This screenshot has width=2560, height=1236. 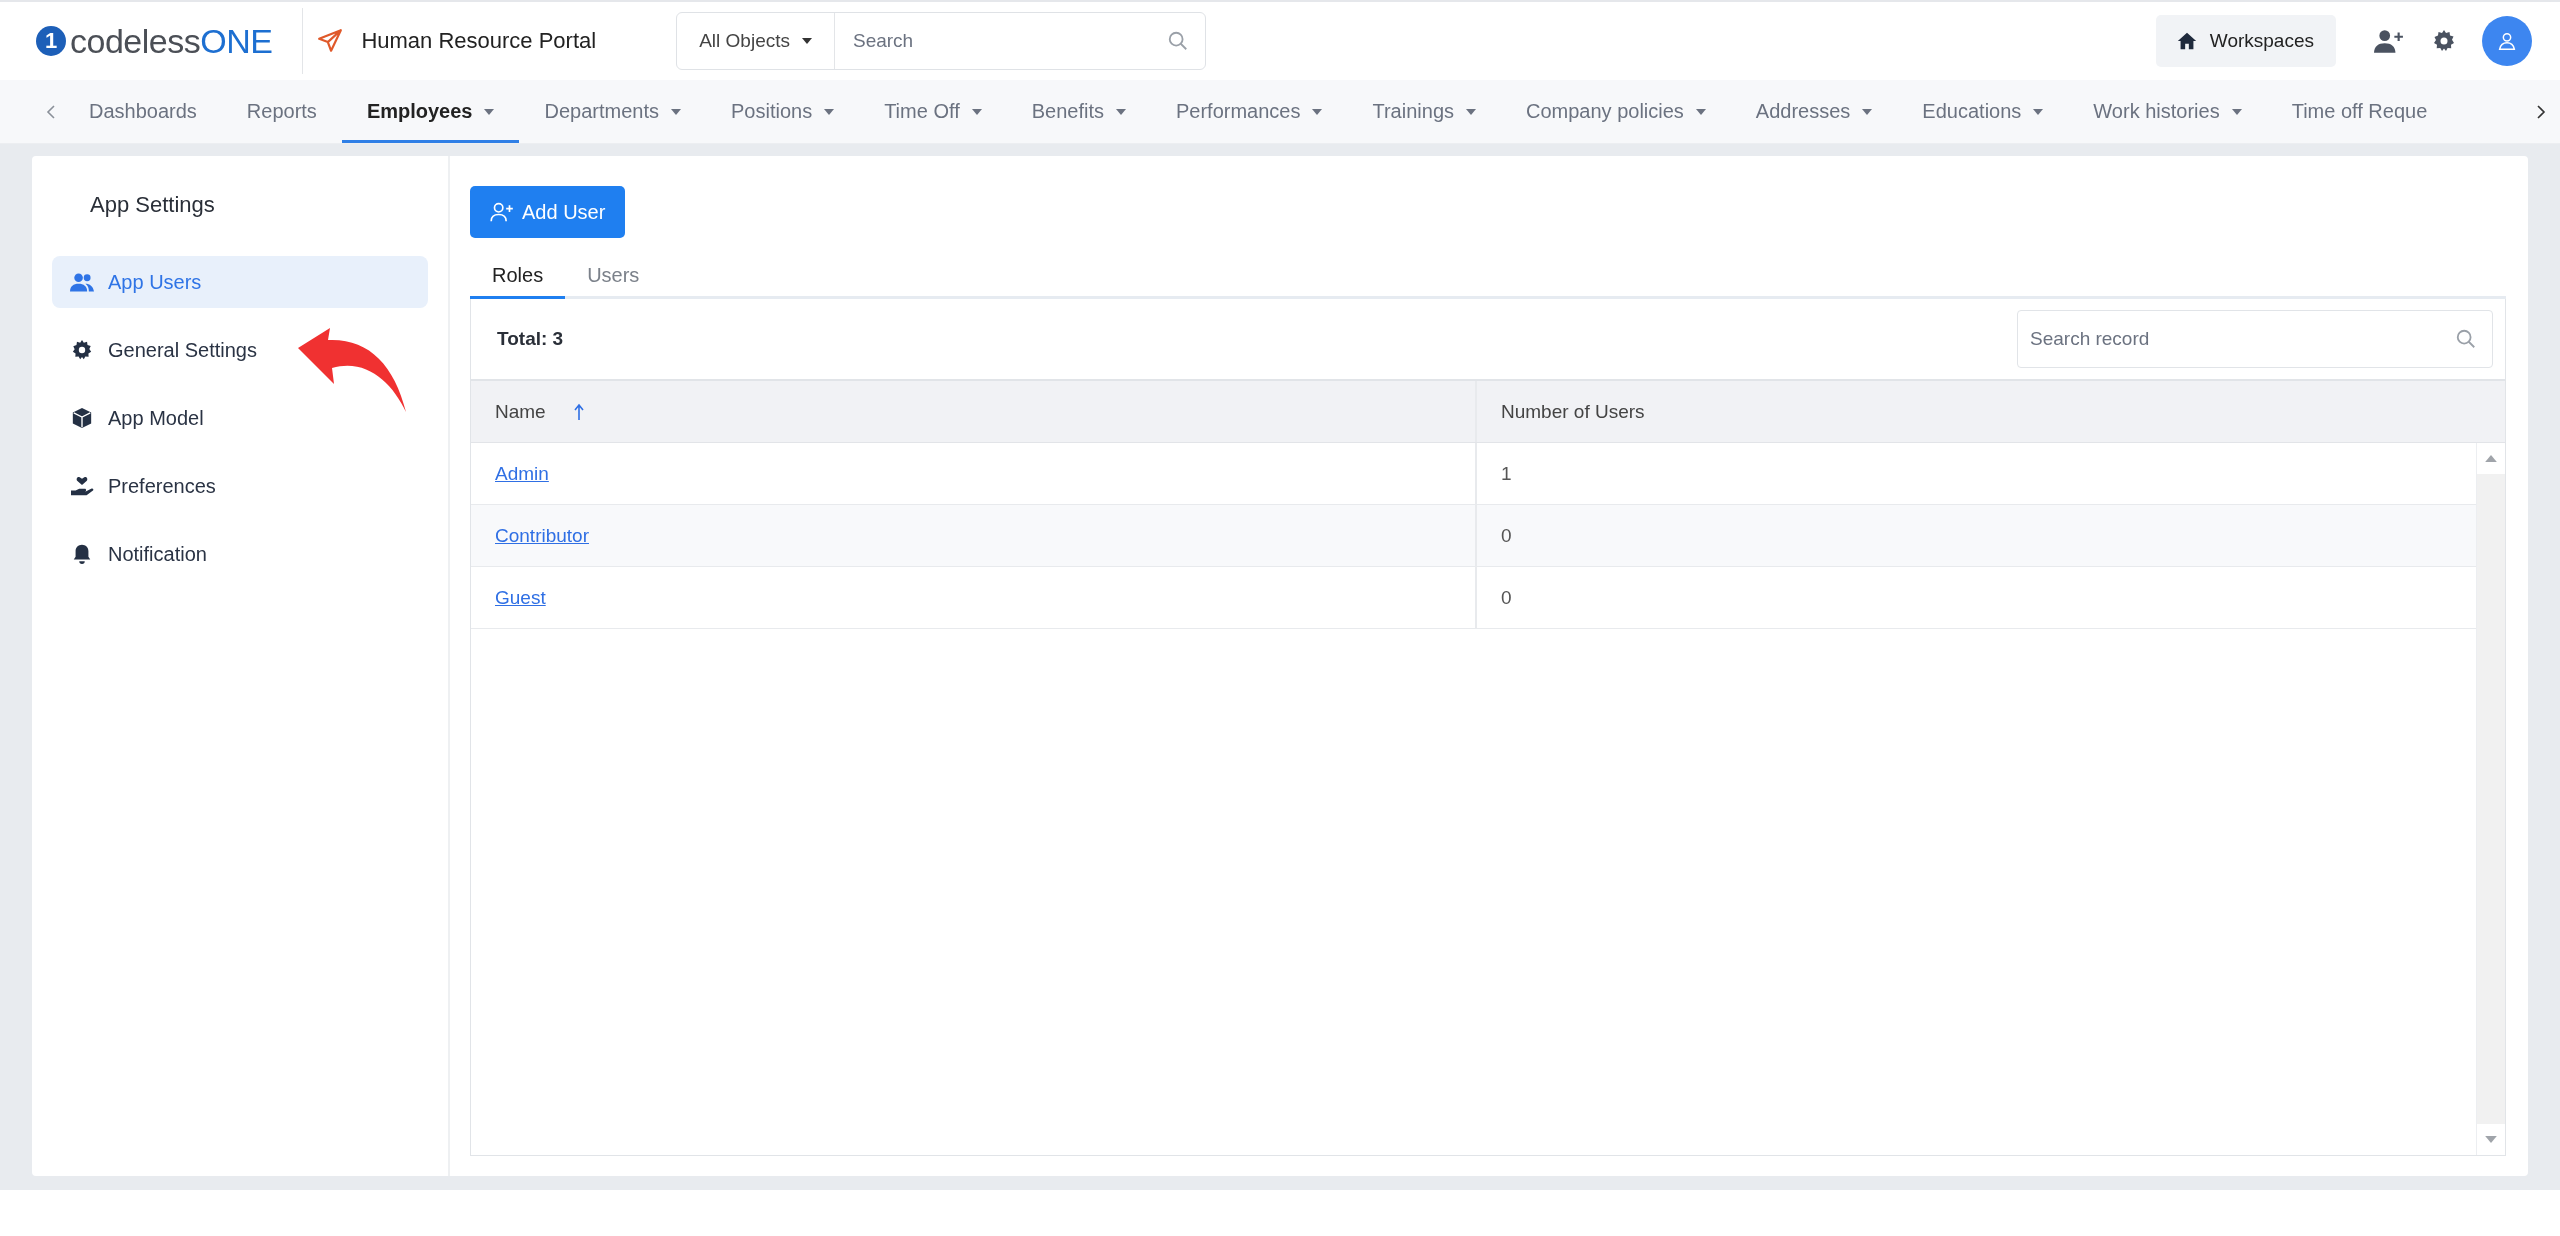 What do you see at coordinates (520, 411) in the screenshot?
I see `column-label: Name` at bounding box center [520, 411].